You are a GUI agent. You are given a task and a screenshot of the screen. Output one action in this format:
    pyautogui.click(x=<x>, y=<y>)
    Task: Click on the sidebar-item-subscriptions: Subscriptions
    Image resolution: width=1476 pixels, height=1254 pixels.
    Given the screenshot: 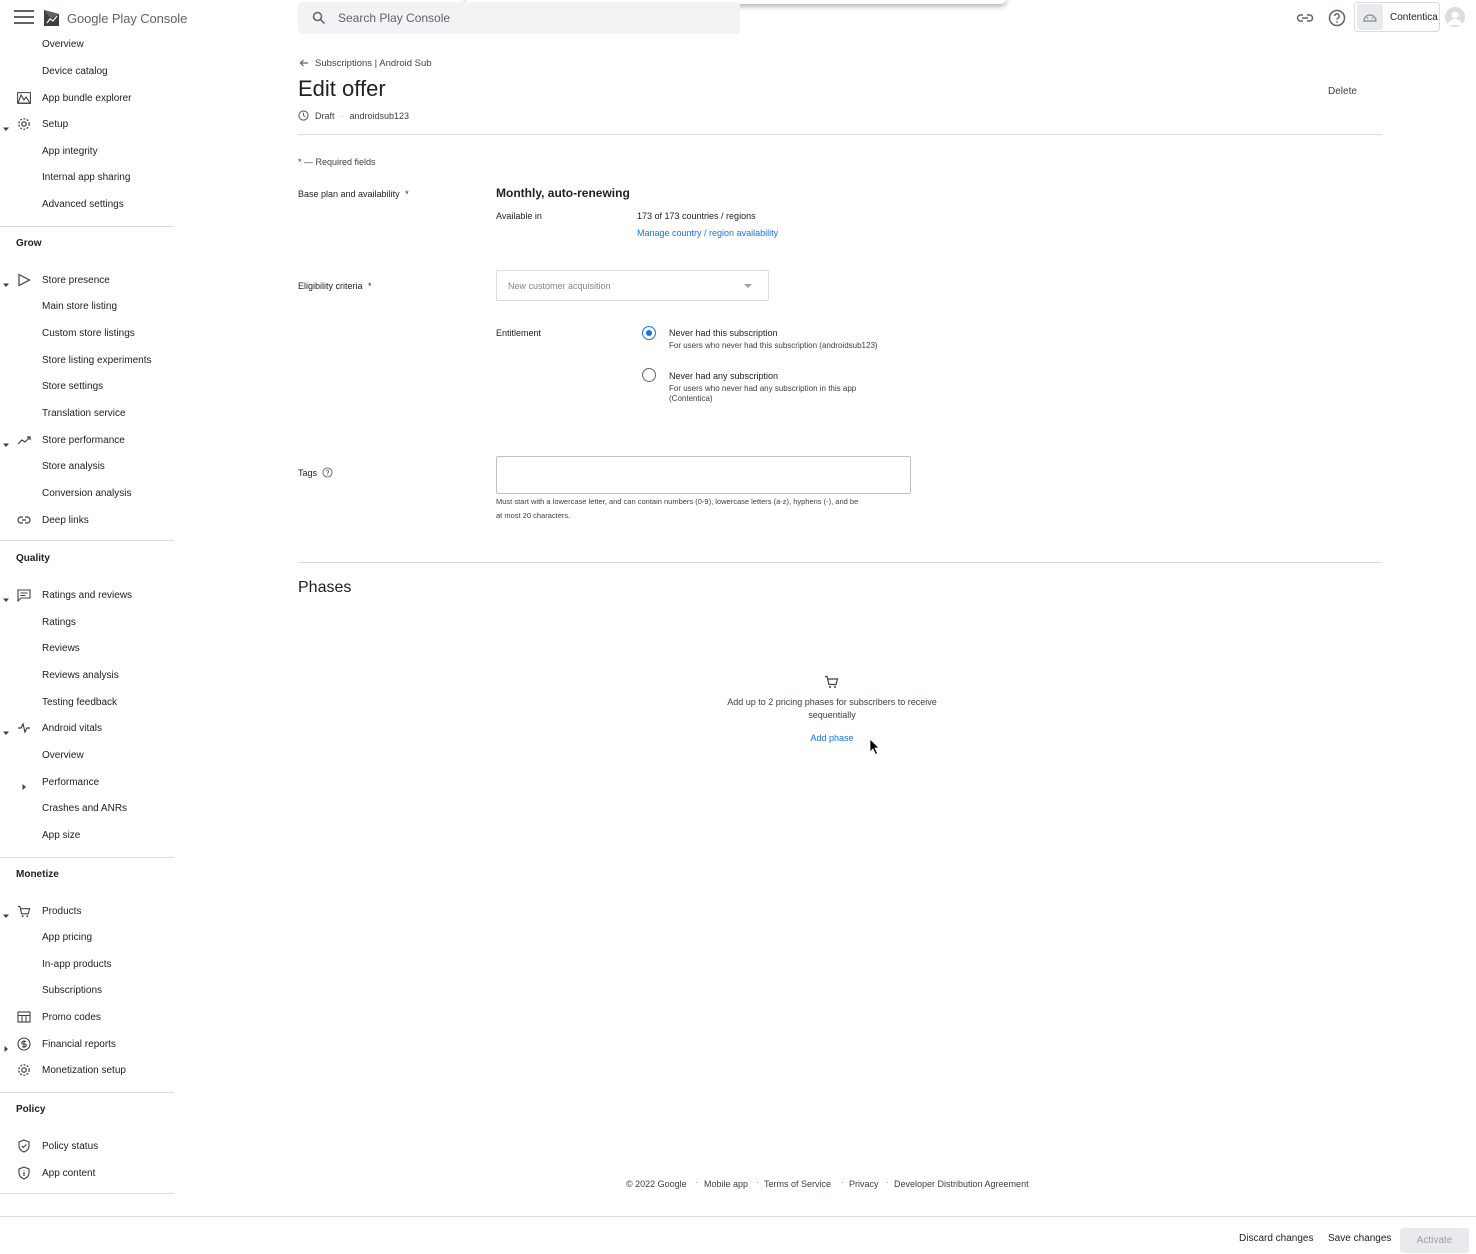 What is the action you would take?
    pyautogui.click(x=87, y=990)
    